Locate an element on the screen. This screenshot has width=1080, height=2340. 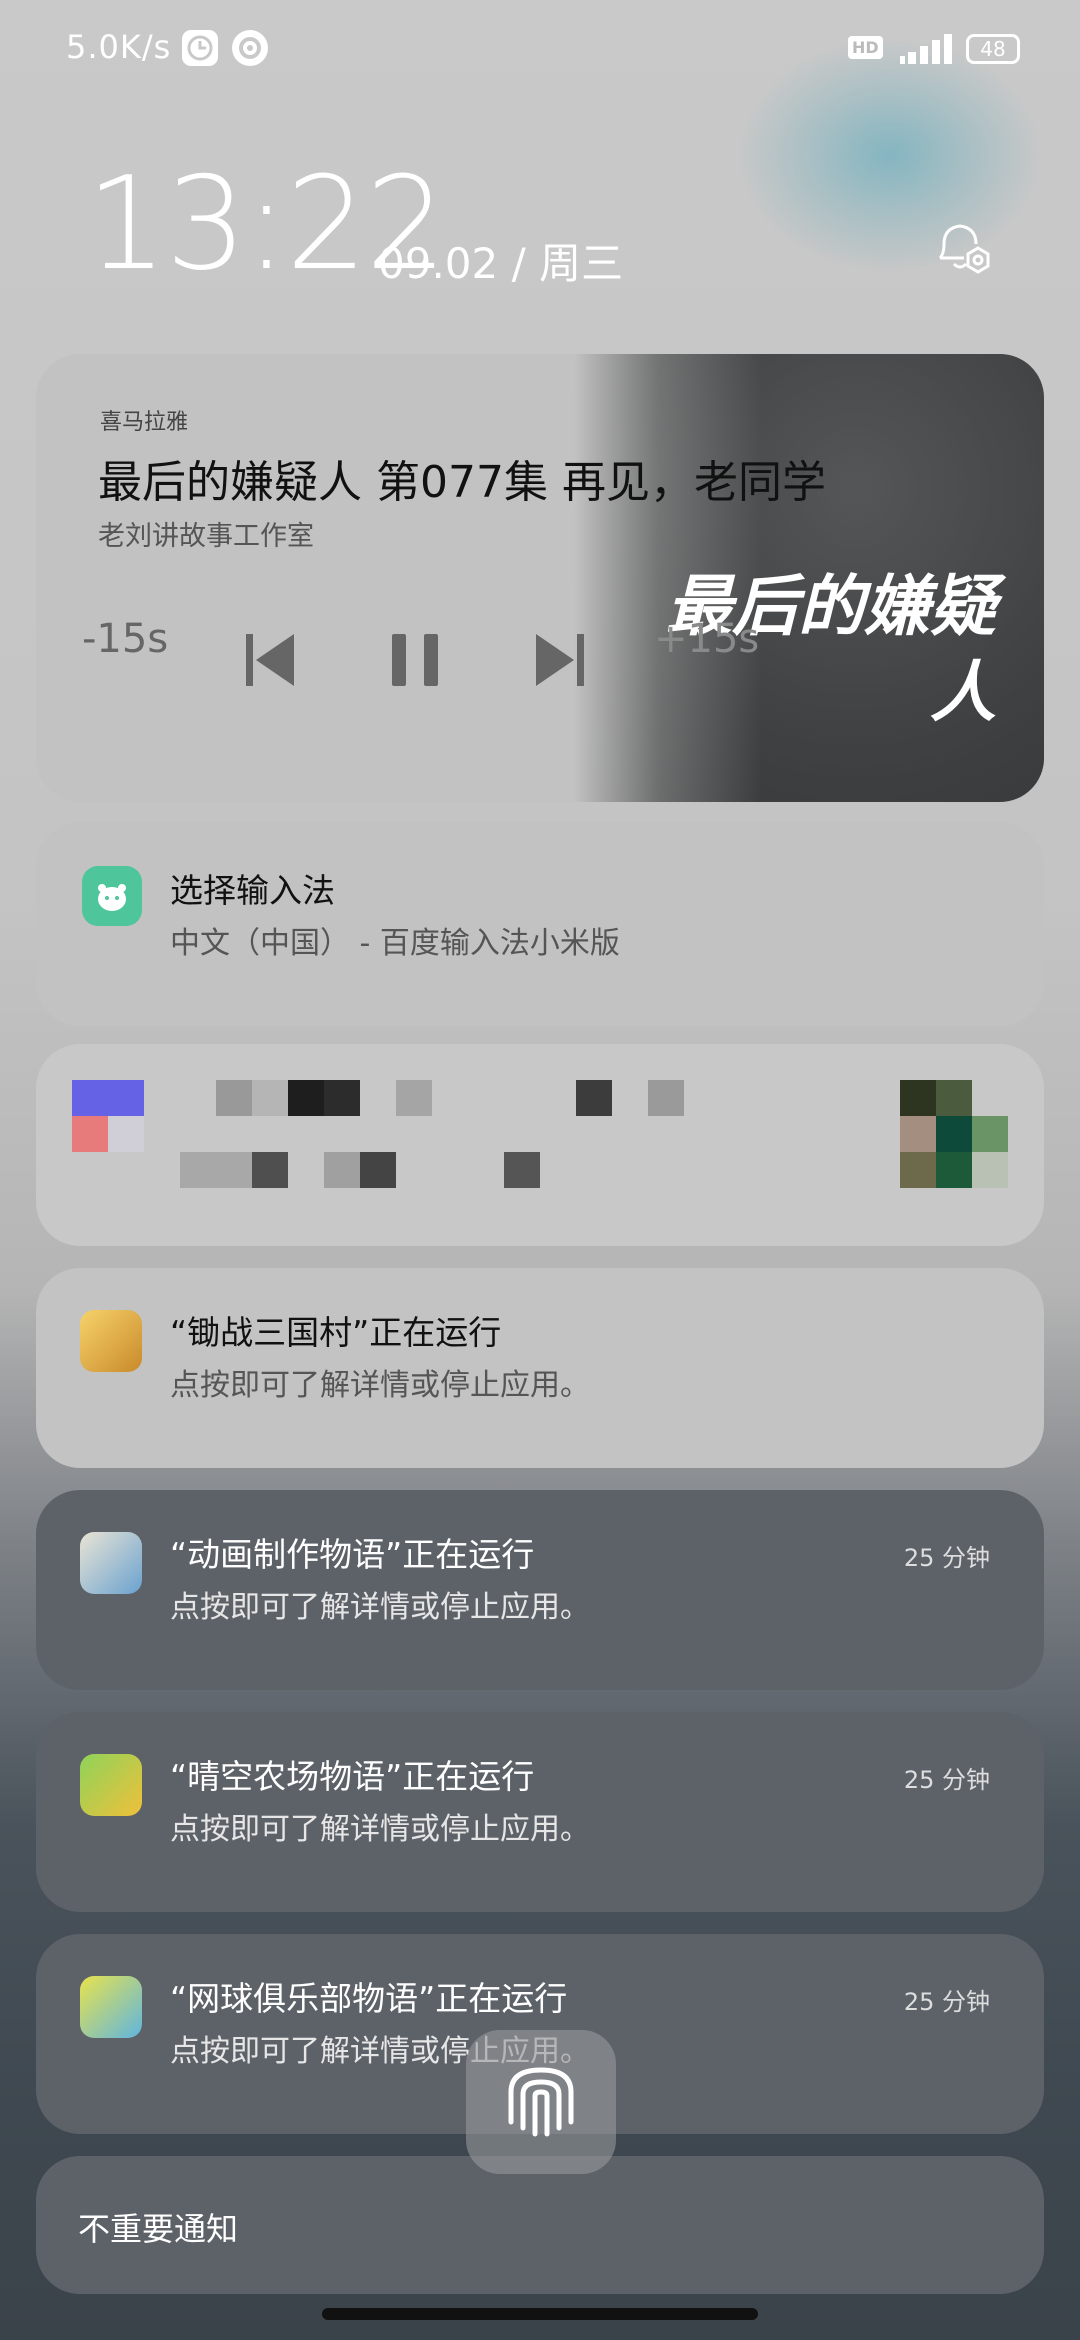
notification-title: “动画制作物语”正在运行 is located at coordinates (352, 1554).